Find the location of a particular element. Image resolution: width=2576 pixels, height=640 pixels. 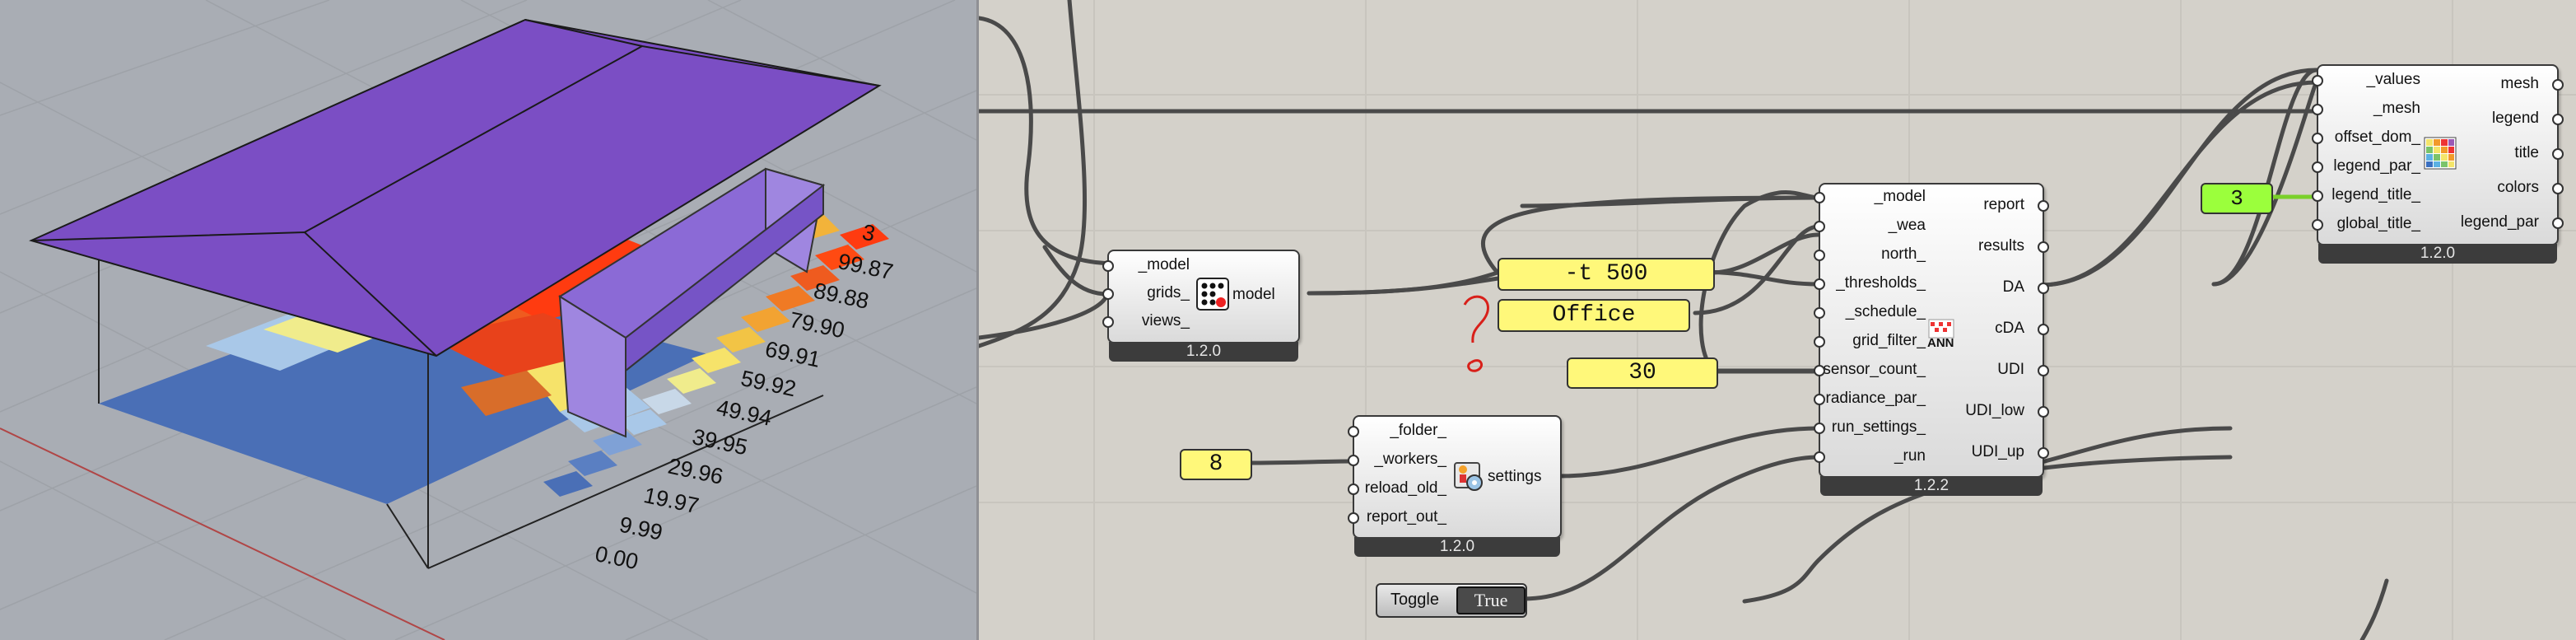

heatmap-grid-icon is located at coordinates (2440, 153).